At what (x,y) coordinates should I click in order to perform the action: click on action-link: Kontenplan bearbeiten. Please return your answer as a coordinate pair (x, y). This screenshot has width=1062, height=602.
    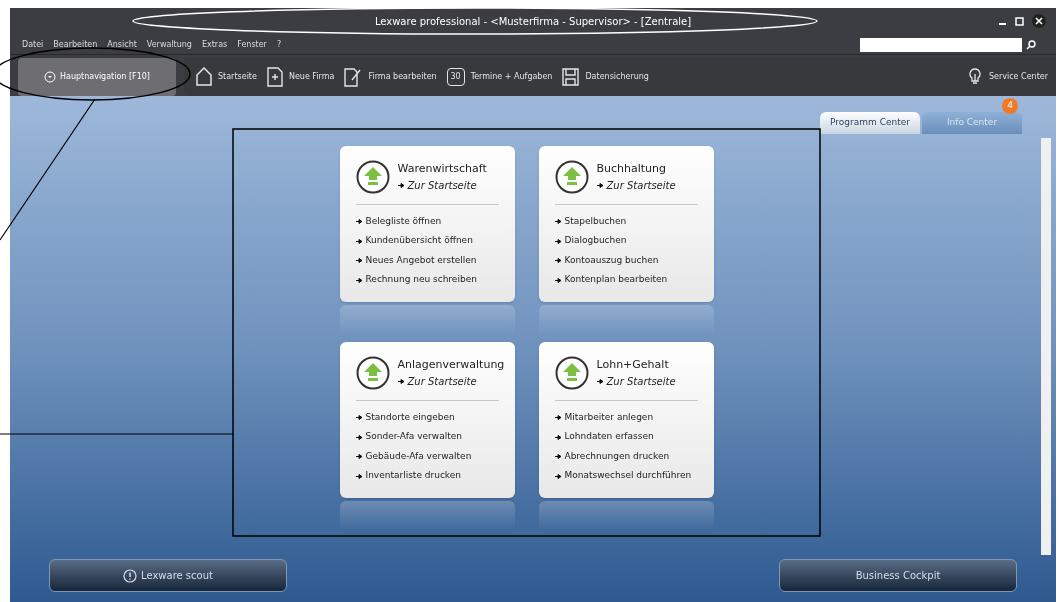
    Looking at the image, I should click on (626, 280).